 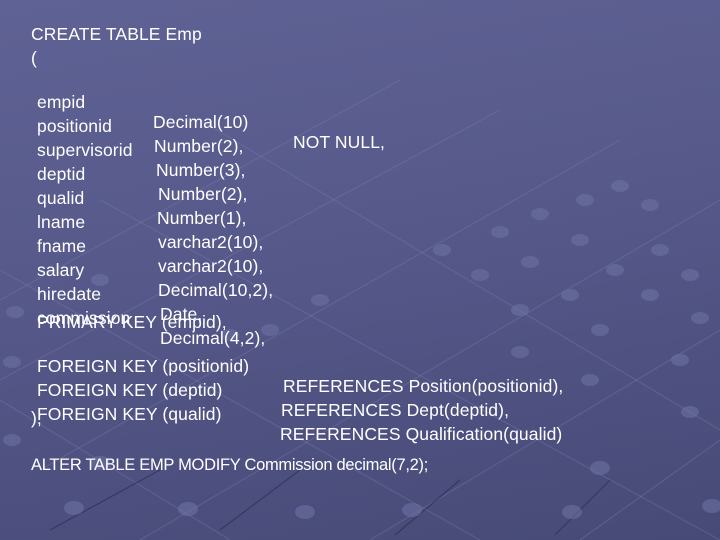 I want to click on create-table-header: CREATE TABLE Emp, so click(x=116, y=34).